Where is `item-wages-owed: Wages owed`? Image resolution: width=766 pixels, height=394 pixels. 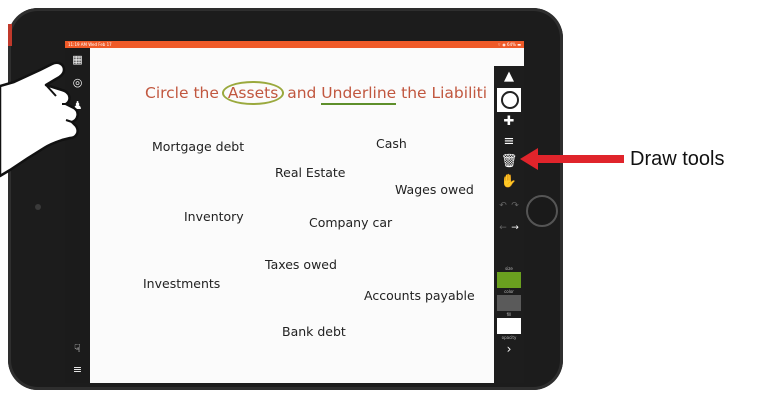 item-wages-owed: Wages owed is located at coordinates (434, 189).